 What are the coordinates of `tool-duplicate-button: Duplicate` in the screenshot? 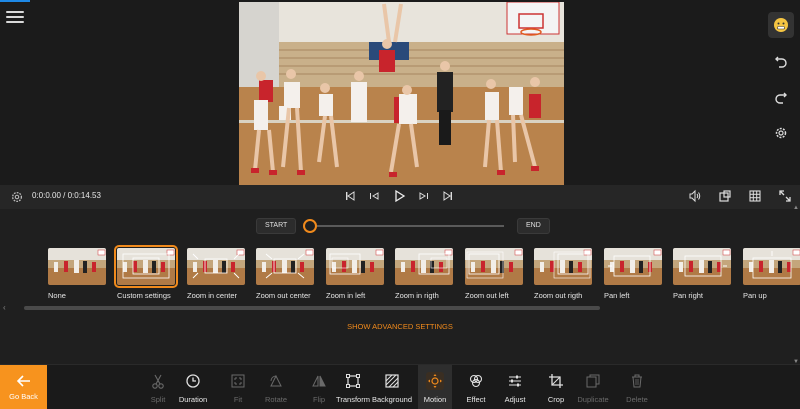 It's located at (593, 387).